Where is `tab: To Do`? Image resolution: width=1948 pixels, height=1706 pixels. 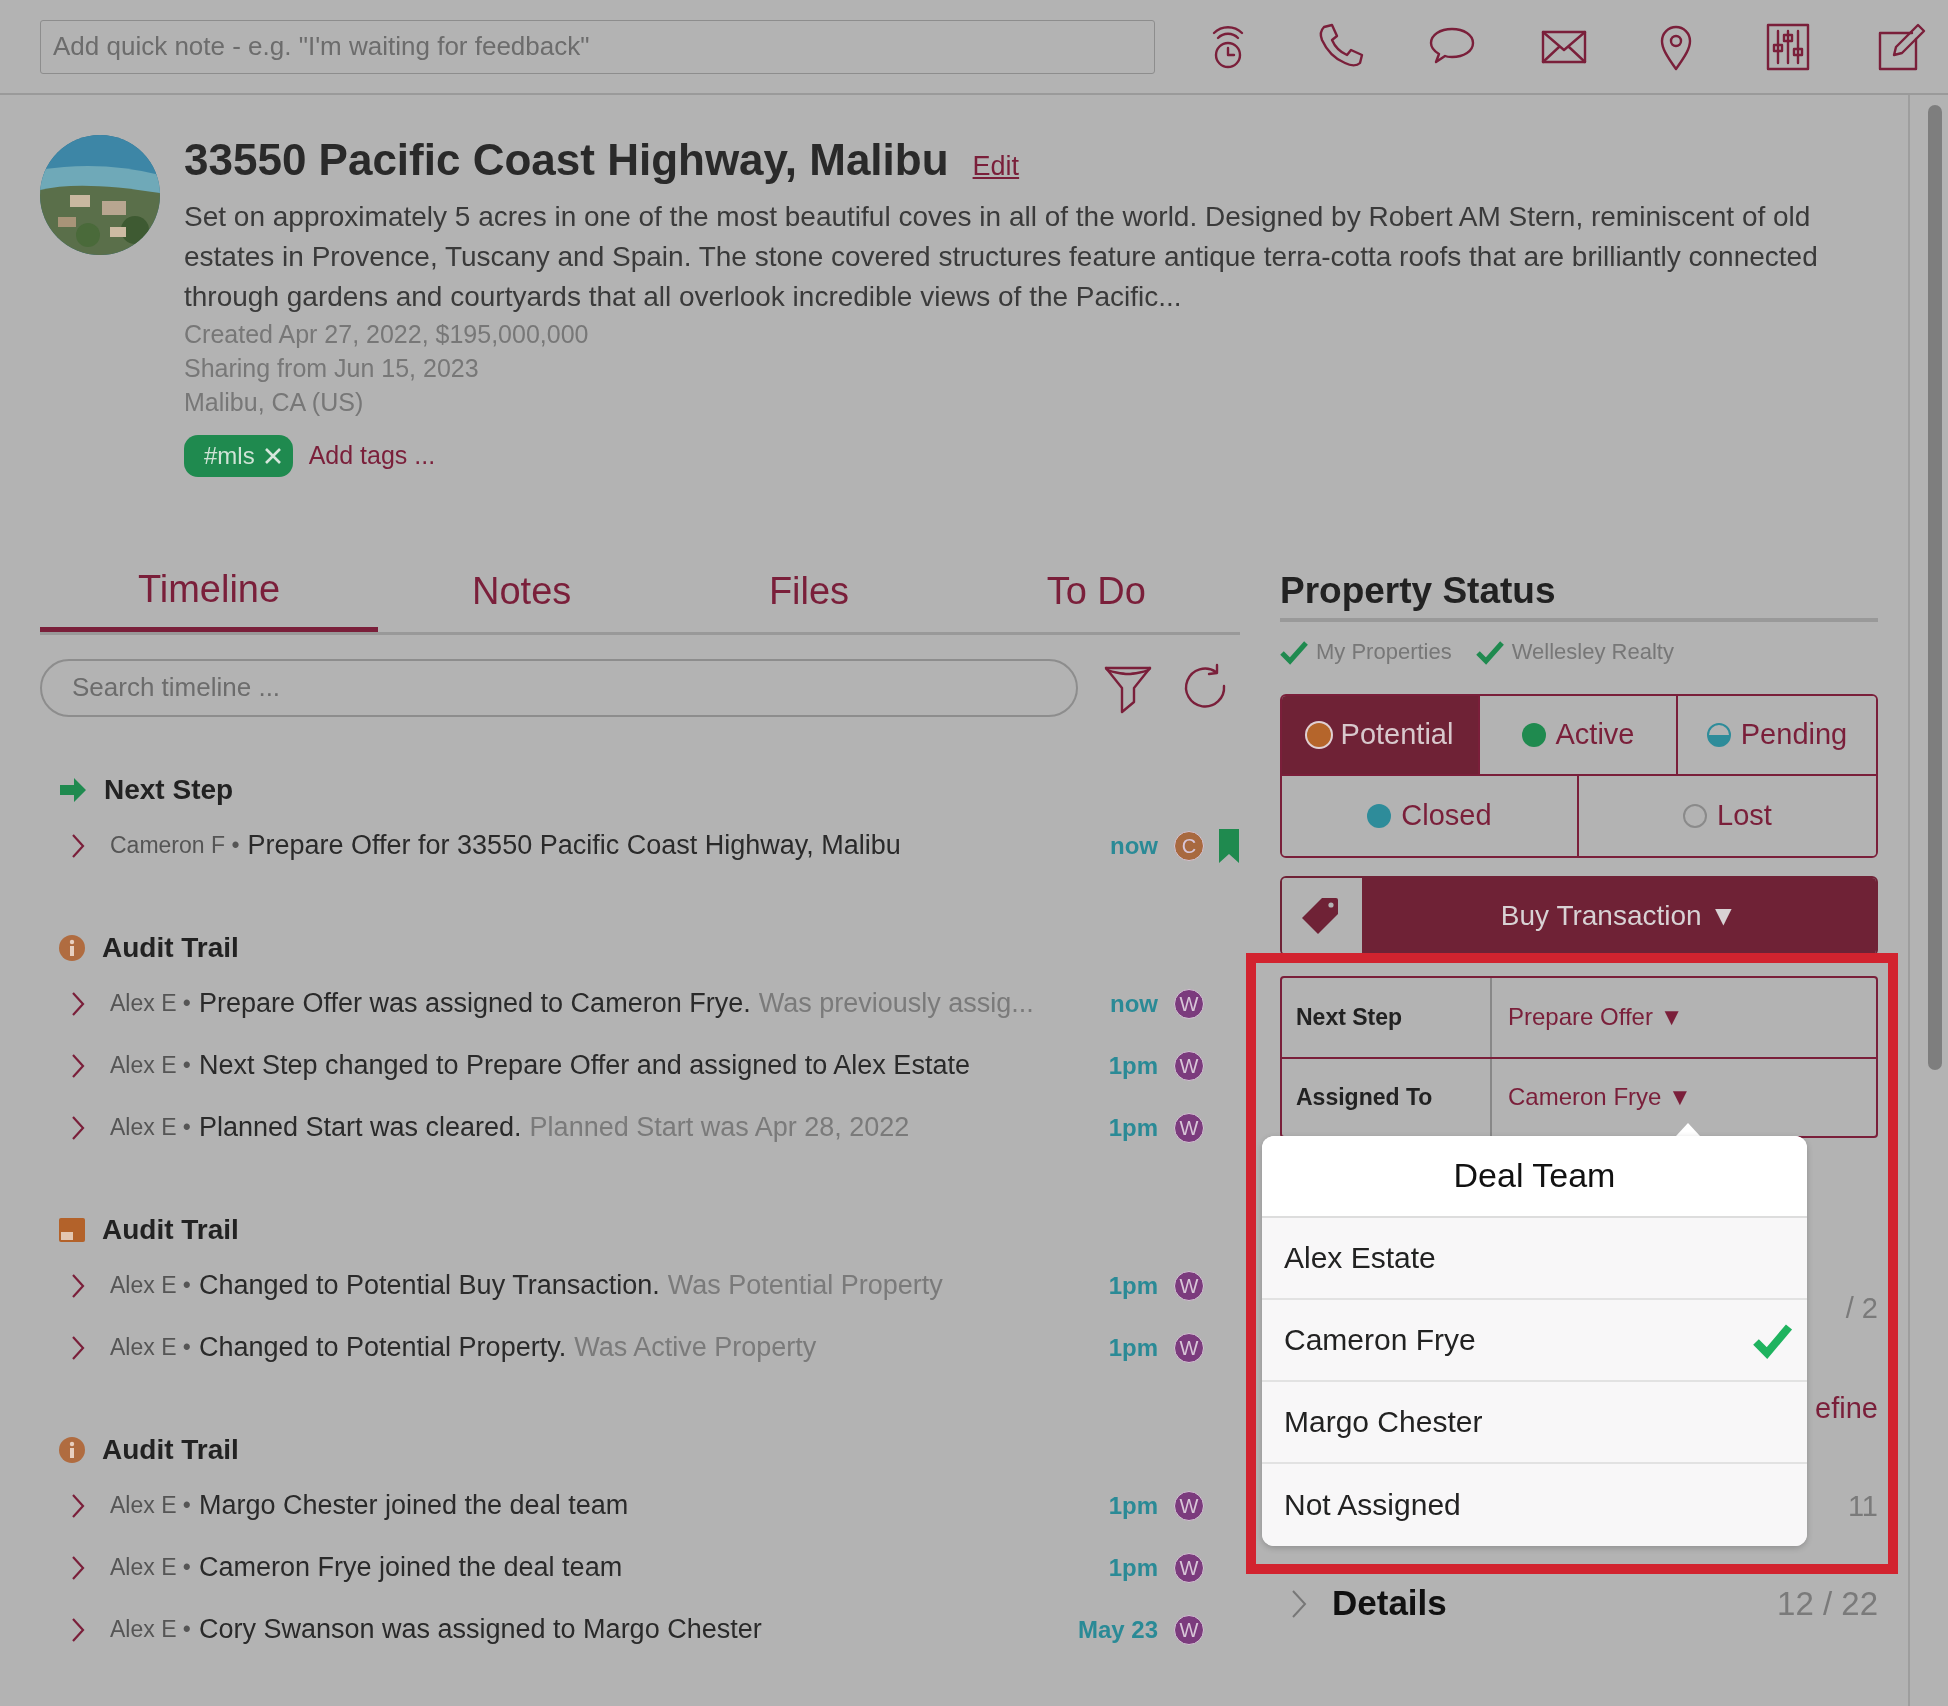 tab: To Do is located at coordinates (1096, 591).